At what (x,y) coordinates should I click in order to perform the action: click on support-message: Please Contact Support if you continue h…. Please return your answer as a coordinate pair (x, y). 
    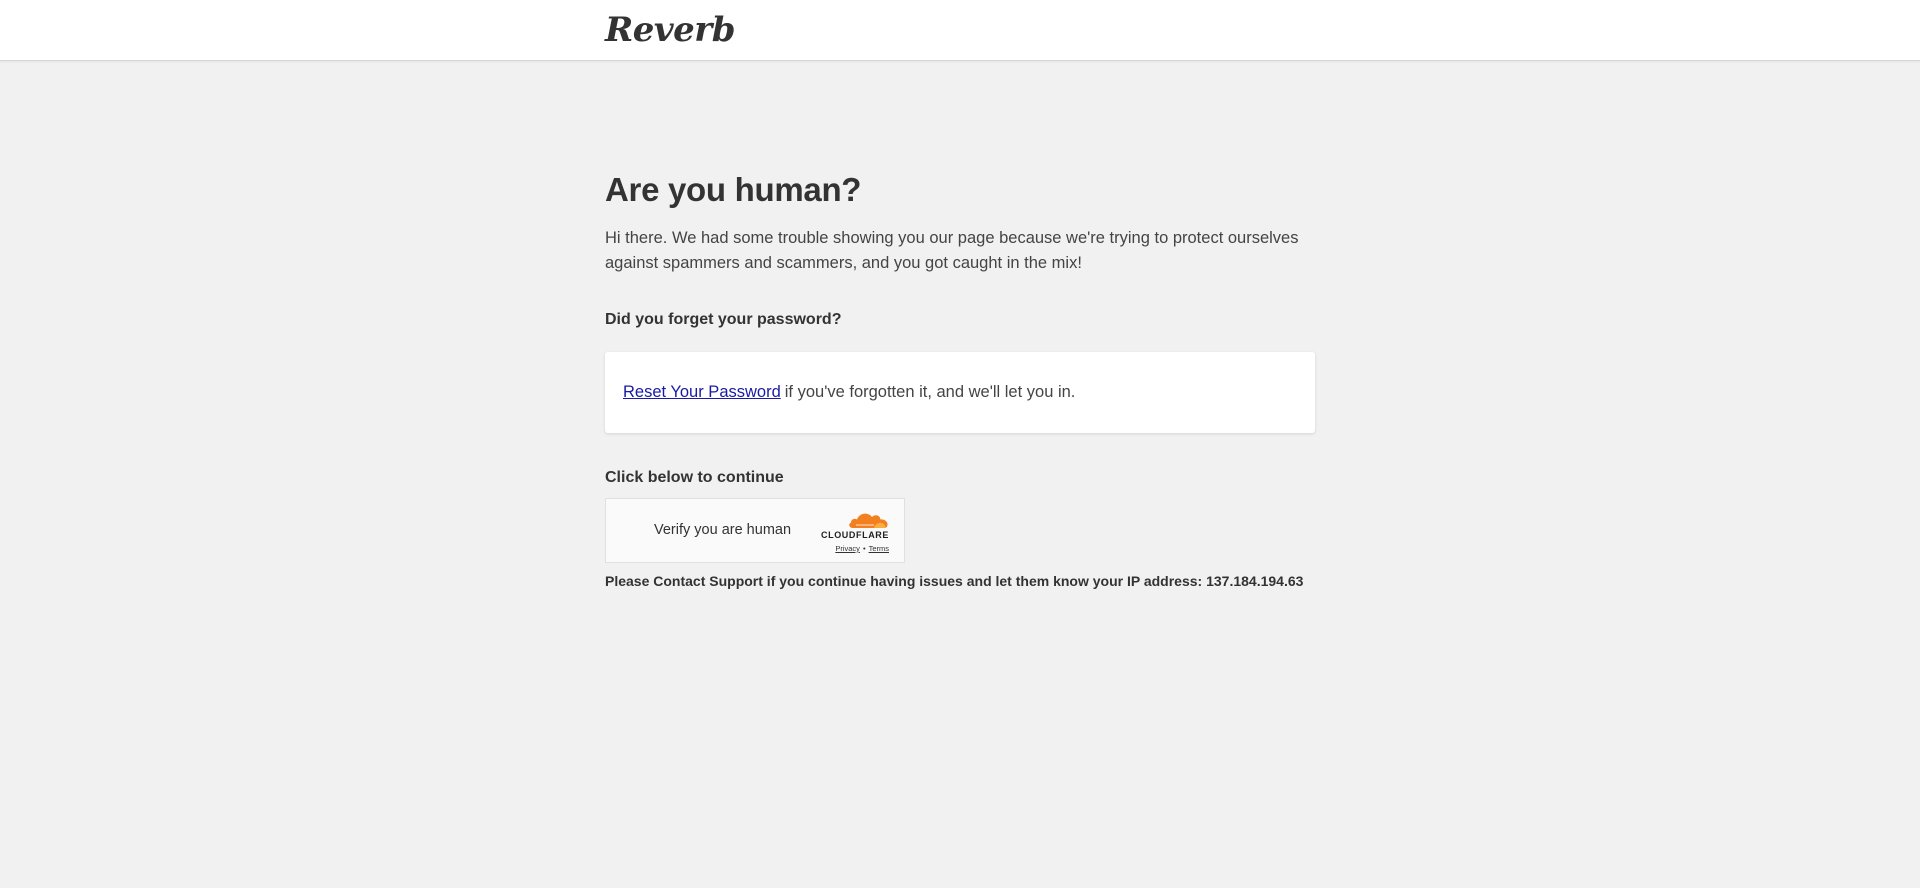
    Looking at the image, I should click on (954, 581).